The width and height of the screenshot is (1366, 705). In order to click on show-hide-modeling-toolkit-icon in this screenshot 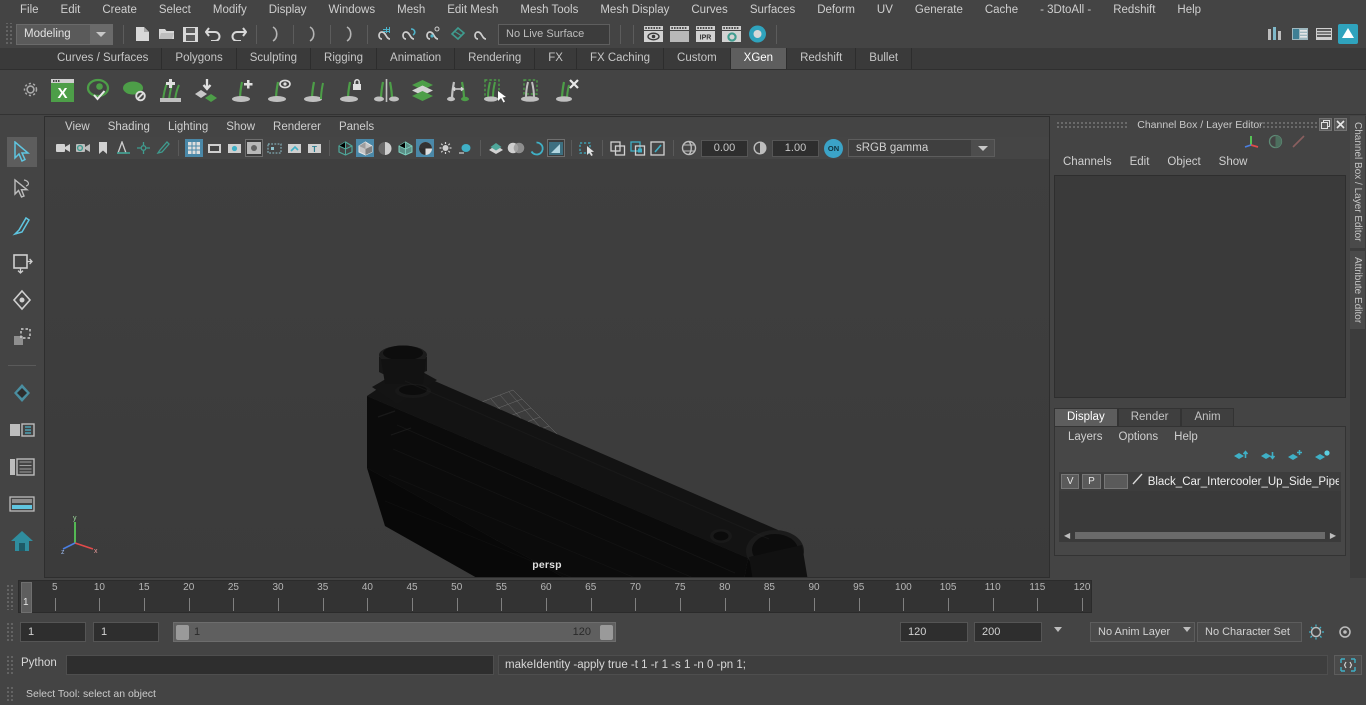, I will do `click(1276, 34)`.